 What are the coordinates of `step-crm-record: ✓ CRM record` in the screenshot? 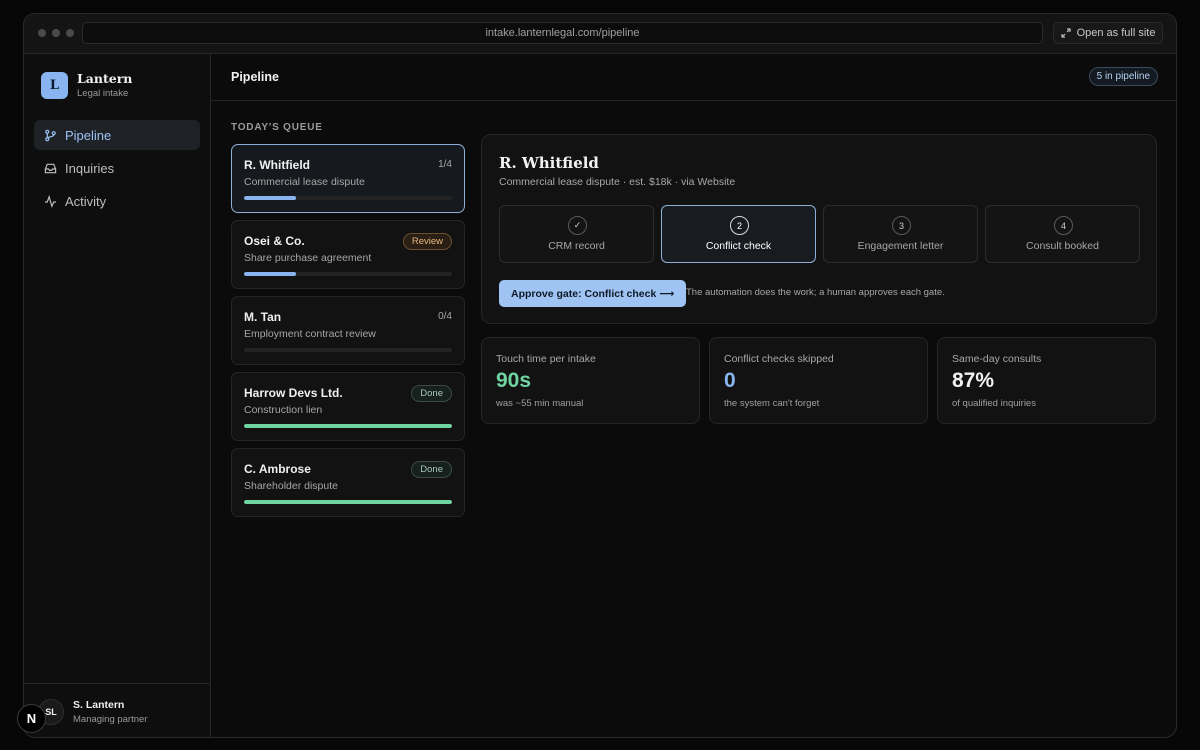 It's located at (576, 234).